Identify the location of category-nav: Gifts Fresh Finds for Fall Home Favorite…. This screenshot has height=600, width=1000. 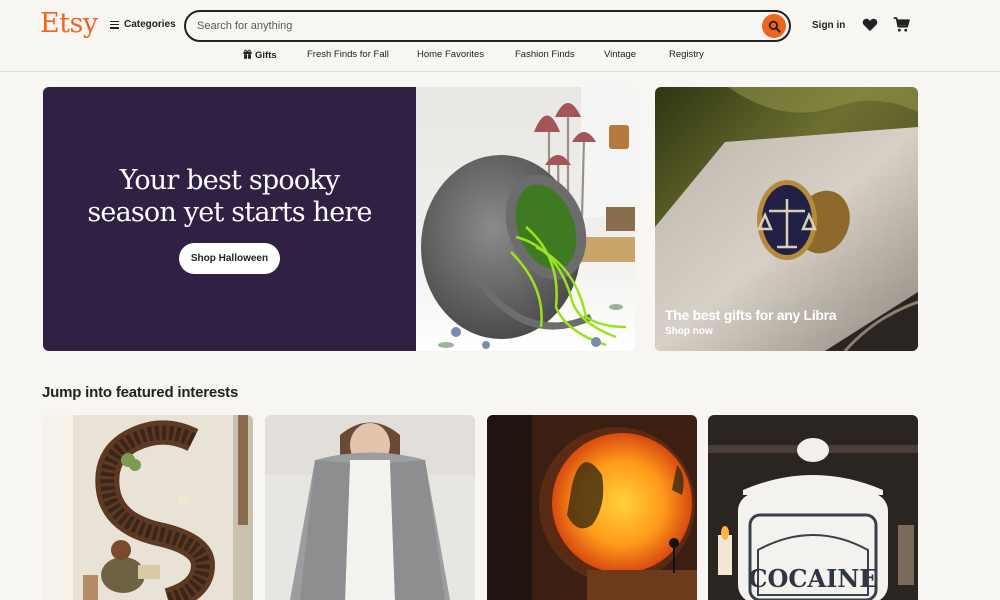
(500, 57).